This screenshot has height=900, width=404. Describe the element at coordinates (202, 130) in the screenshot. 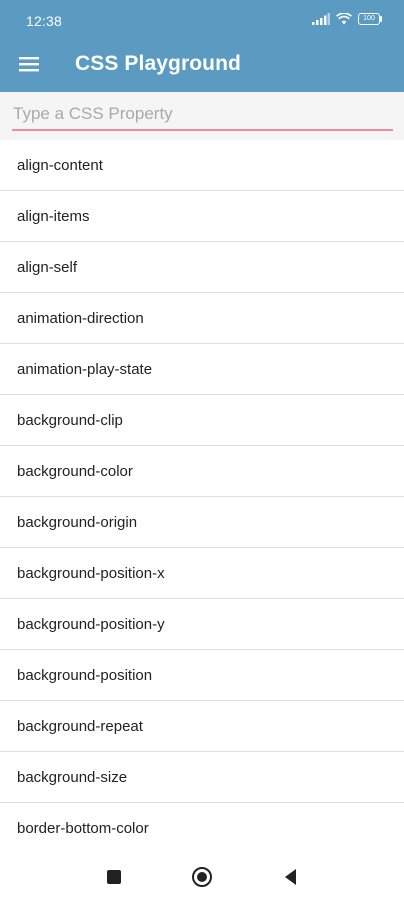

I see `search-underline` at that location.